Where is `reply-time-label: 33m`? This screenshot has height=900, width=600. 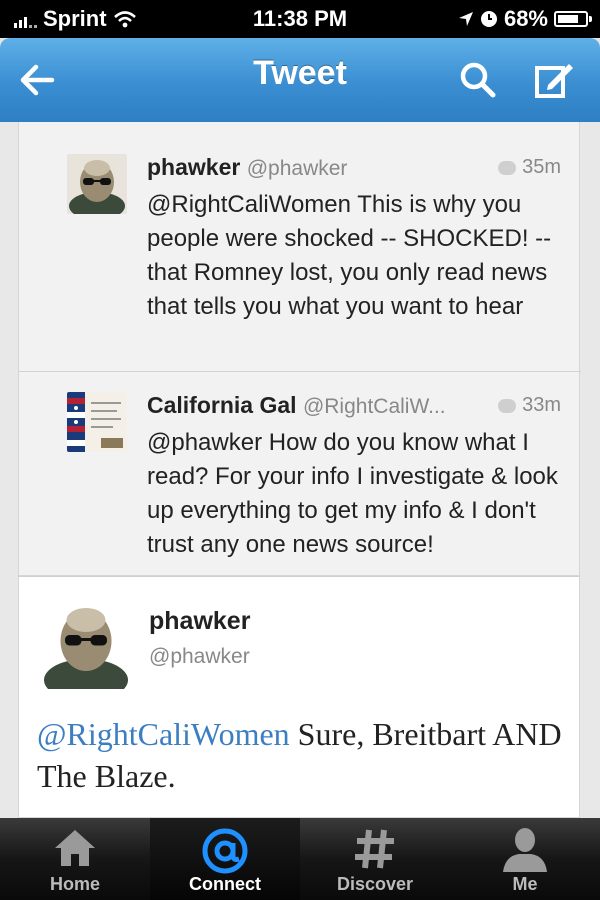 reply-time-label: 33m is located at coordinates (541, 405).